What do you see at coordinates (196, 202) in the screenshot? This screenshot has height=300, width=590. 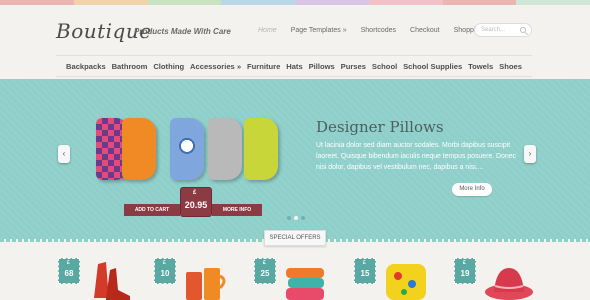 I see `price-tag: 20.95` at bounding box center [196, 202].